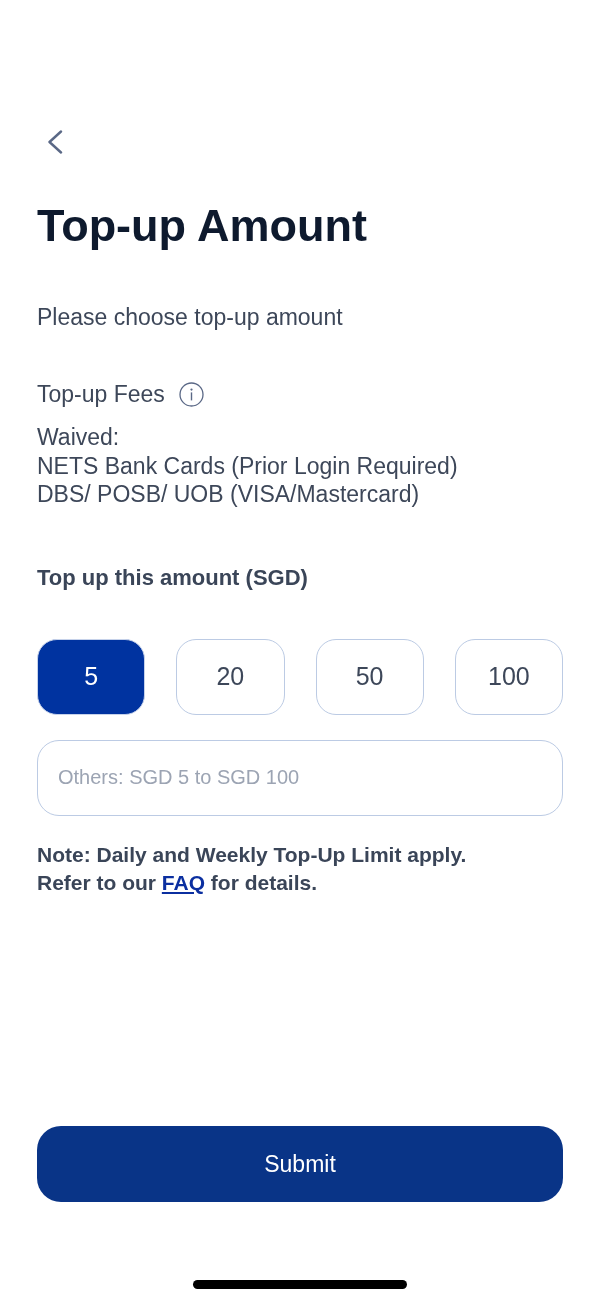 Image resolution: width=600 pixels, height=1301 pixels. What do you see at coordinates (190, 317) in the screenshot?
I see `instruction-text: Please choose top-up amount` at bounding box center [190, 317].